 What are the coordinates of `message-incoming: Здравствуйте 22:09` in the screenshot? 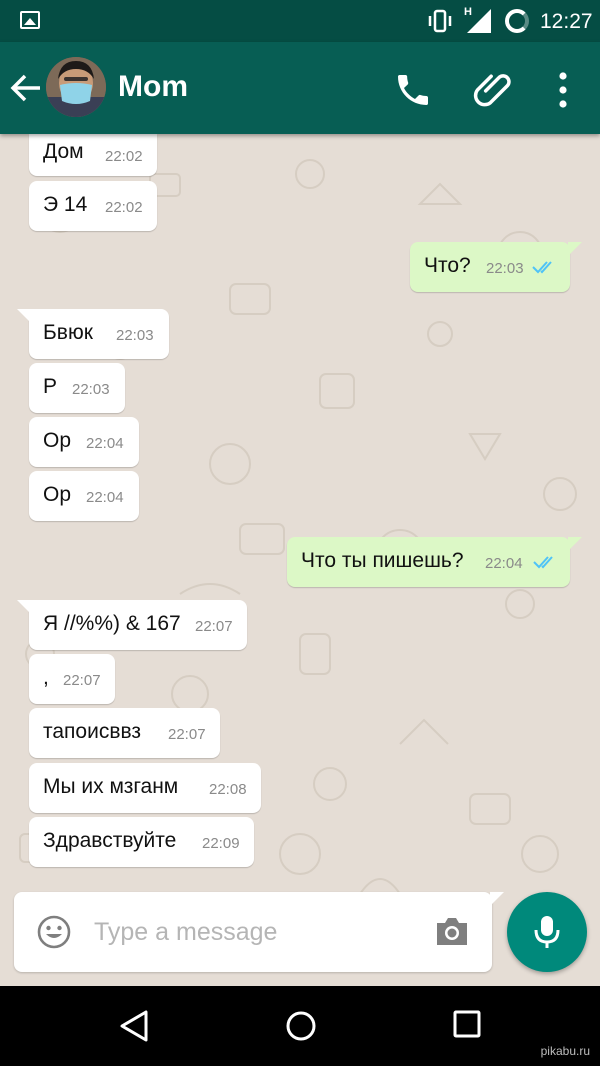 It's located at (141, 842).